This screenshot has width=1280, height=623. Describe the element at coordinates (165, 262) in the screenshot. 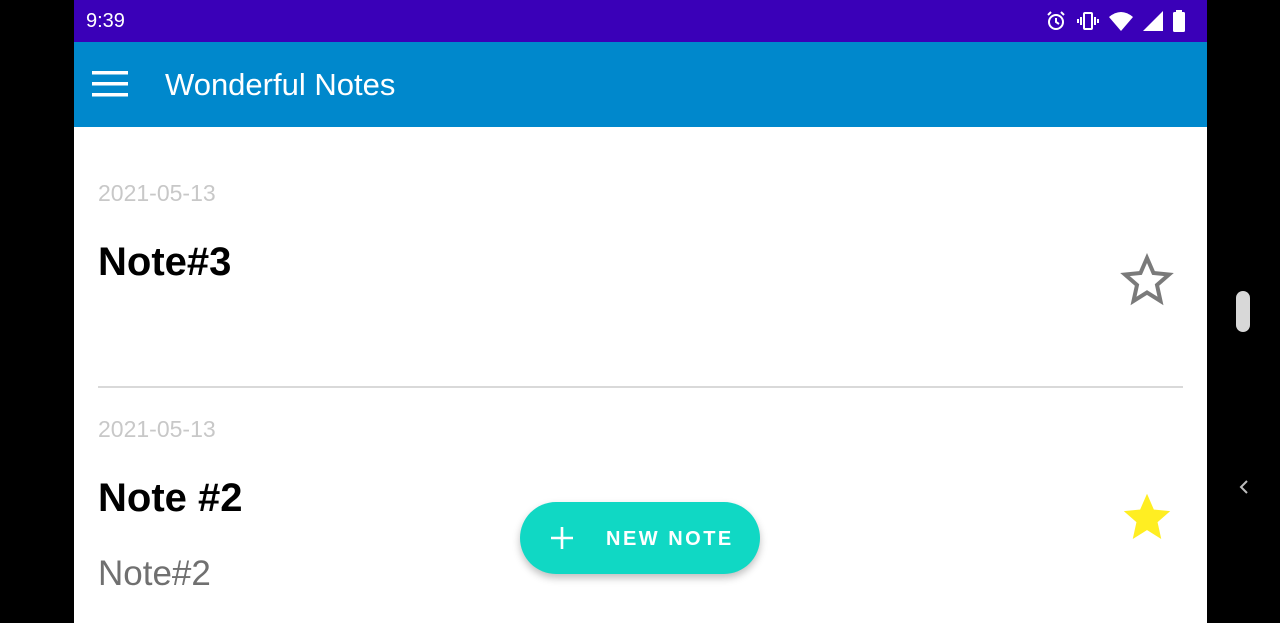

I see `note-title: Note#3` at that location.